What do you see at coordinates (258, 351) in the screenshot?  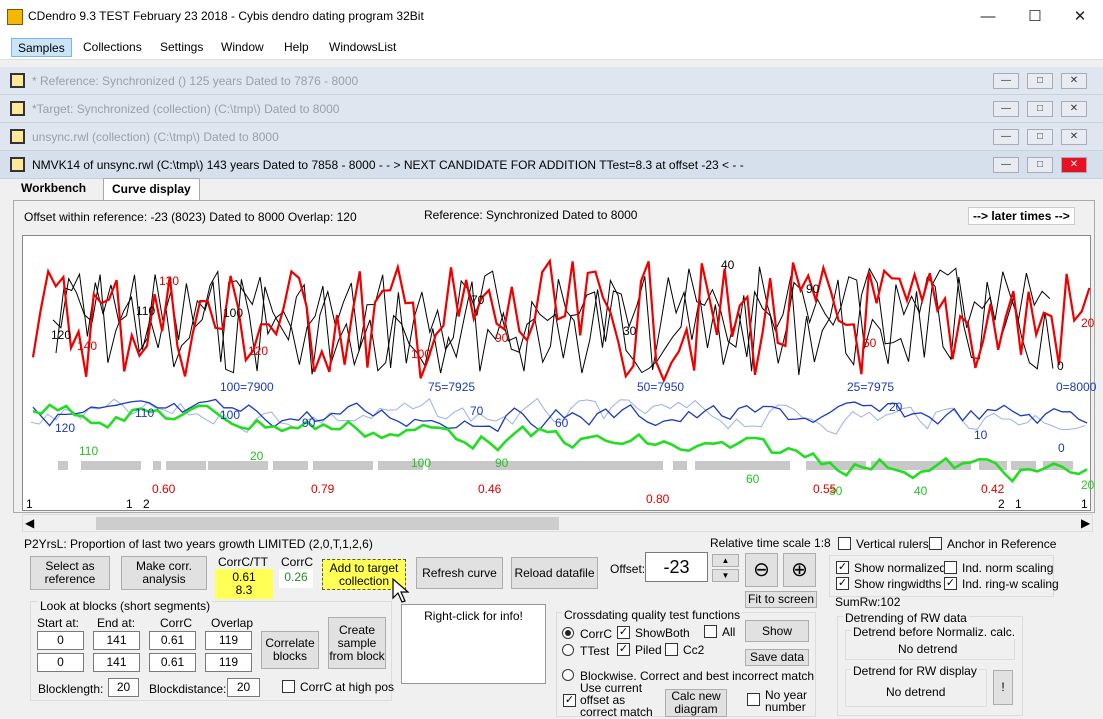 I see `curve-label: 120` at bounding box center [258, 351].